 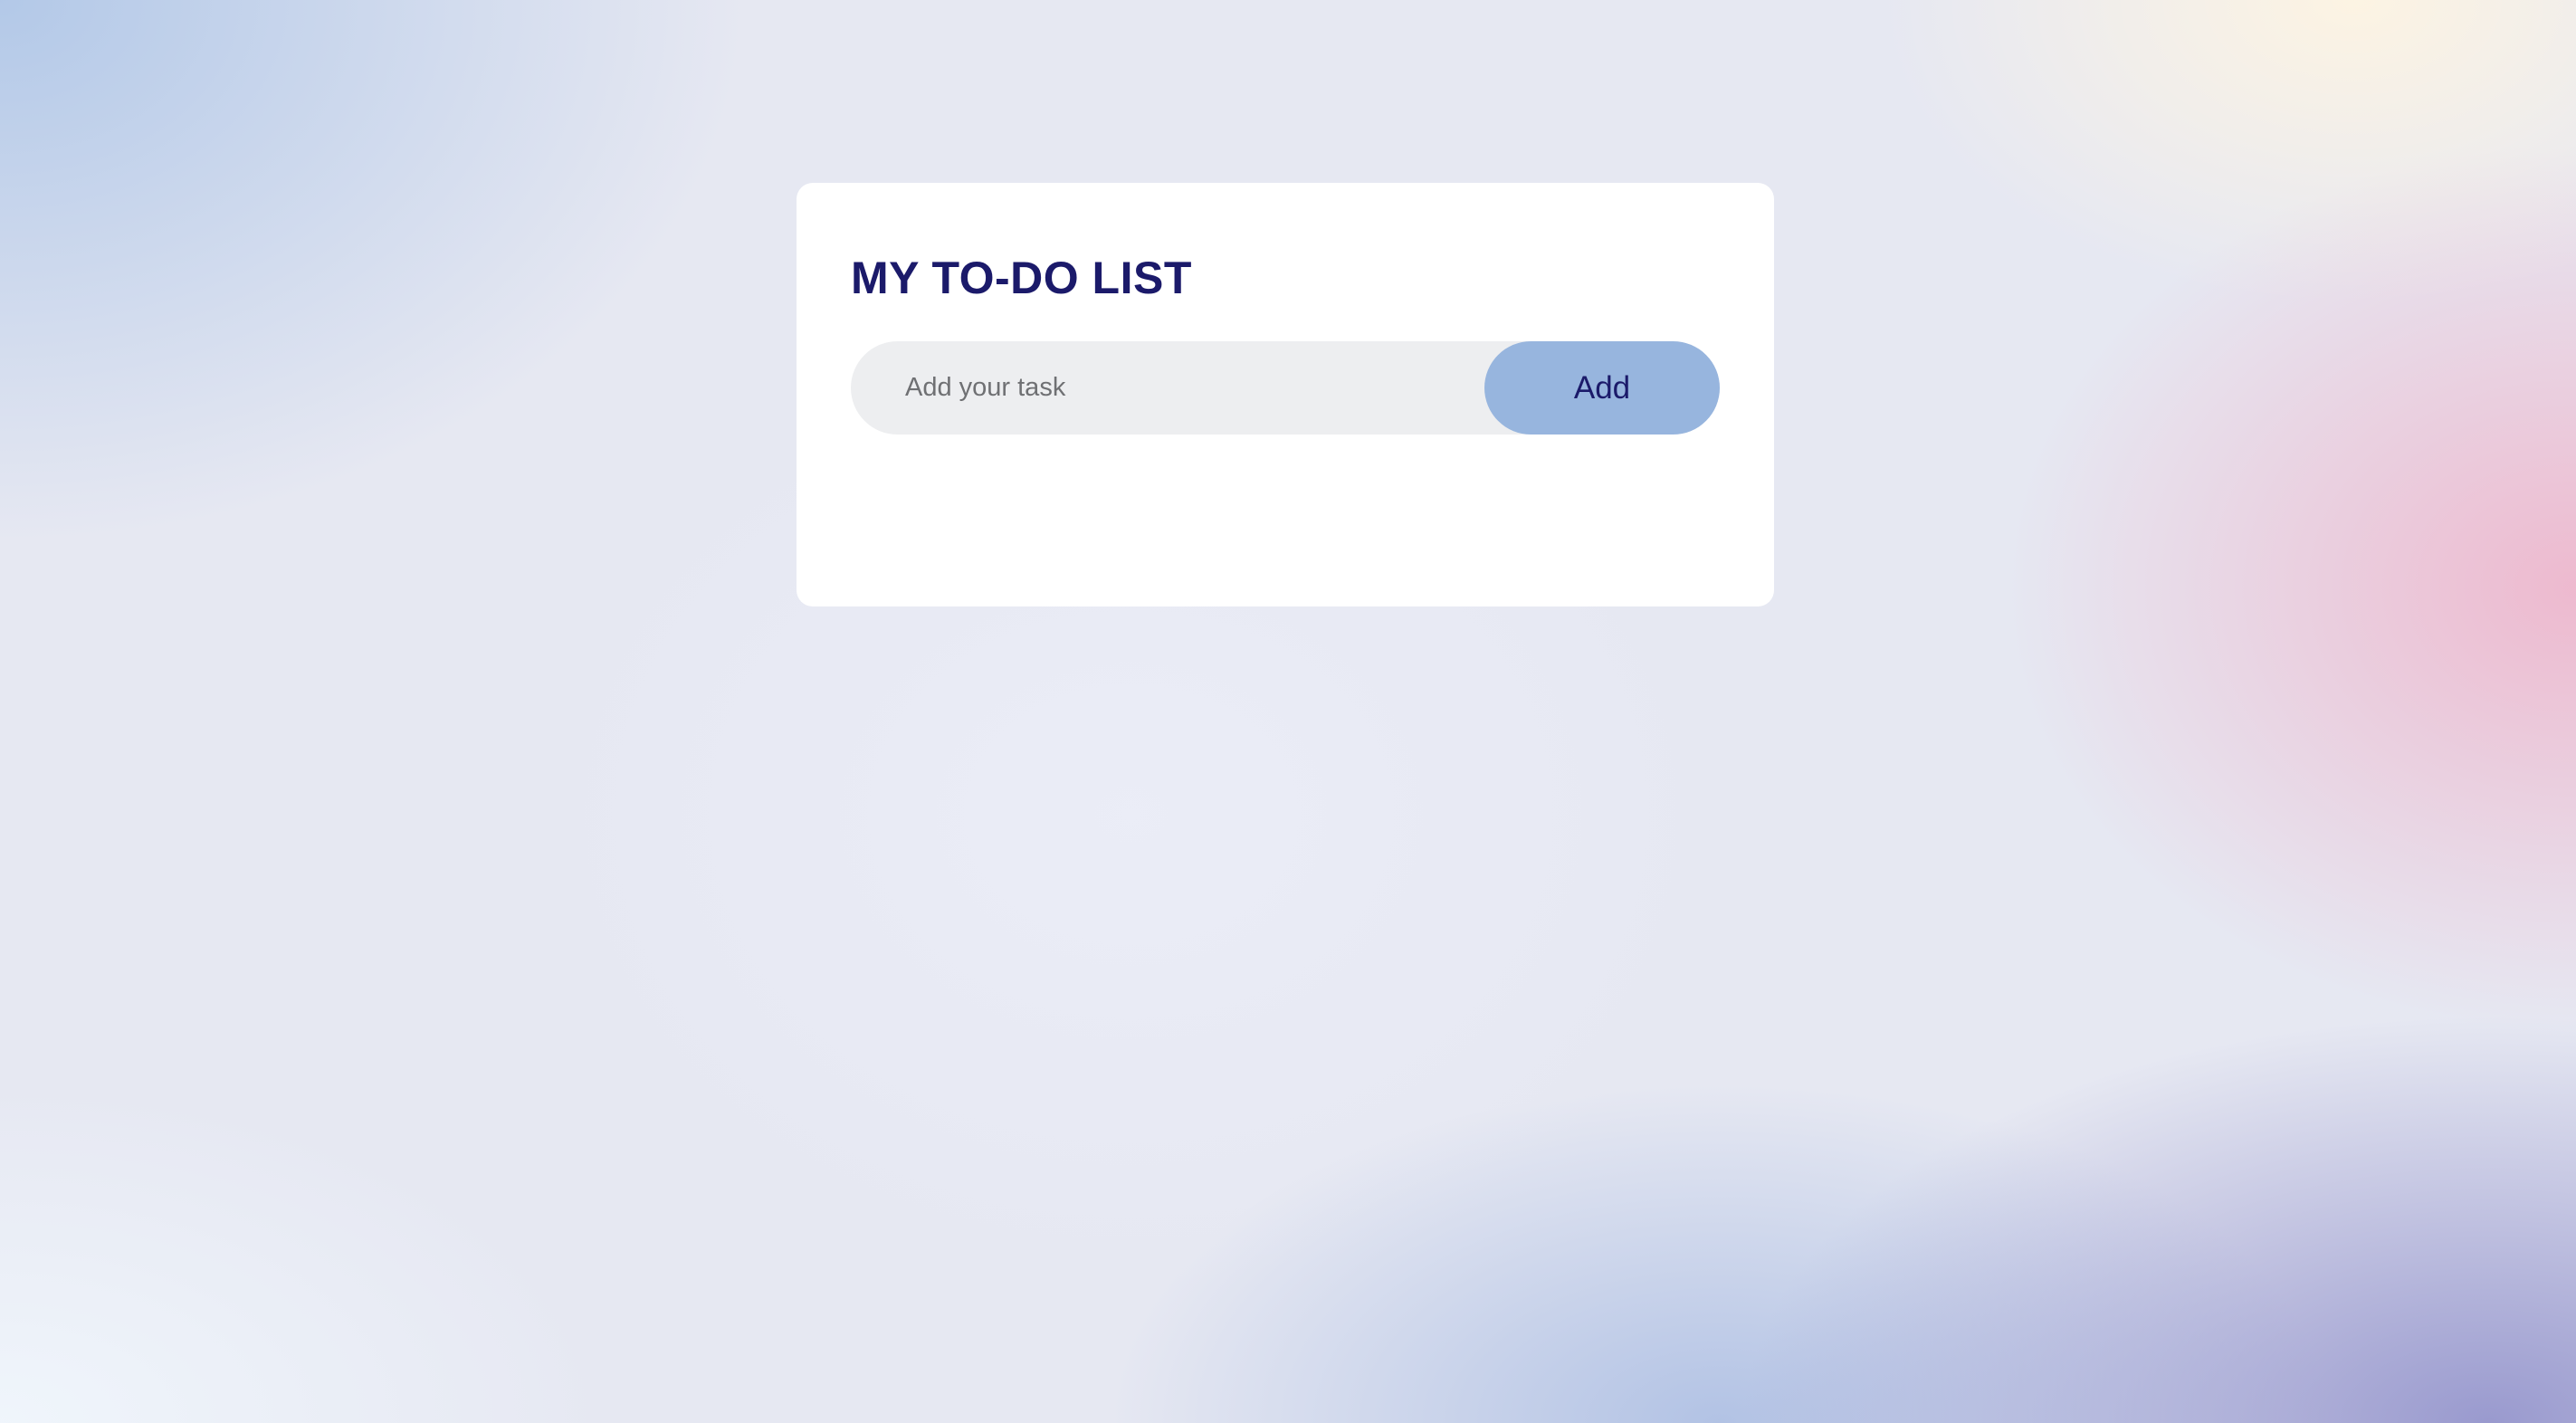 I want to click on add-button: Add, so click(x=1602, y=388).